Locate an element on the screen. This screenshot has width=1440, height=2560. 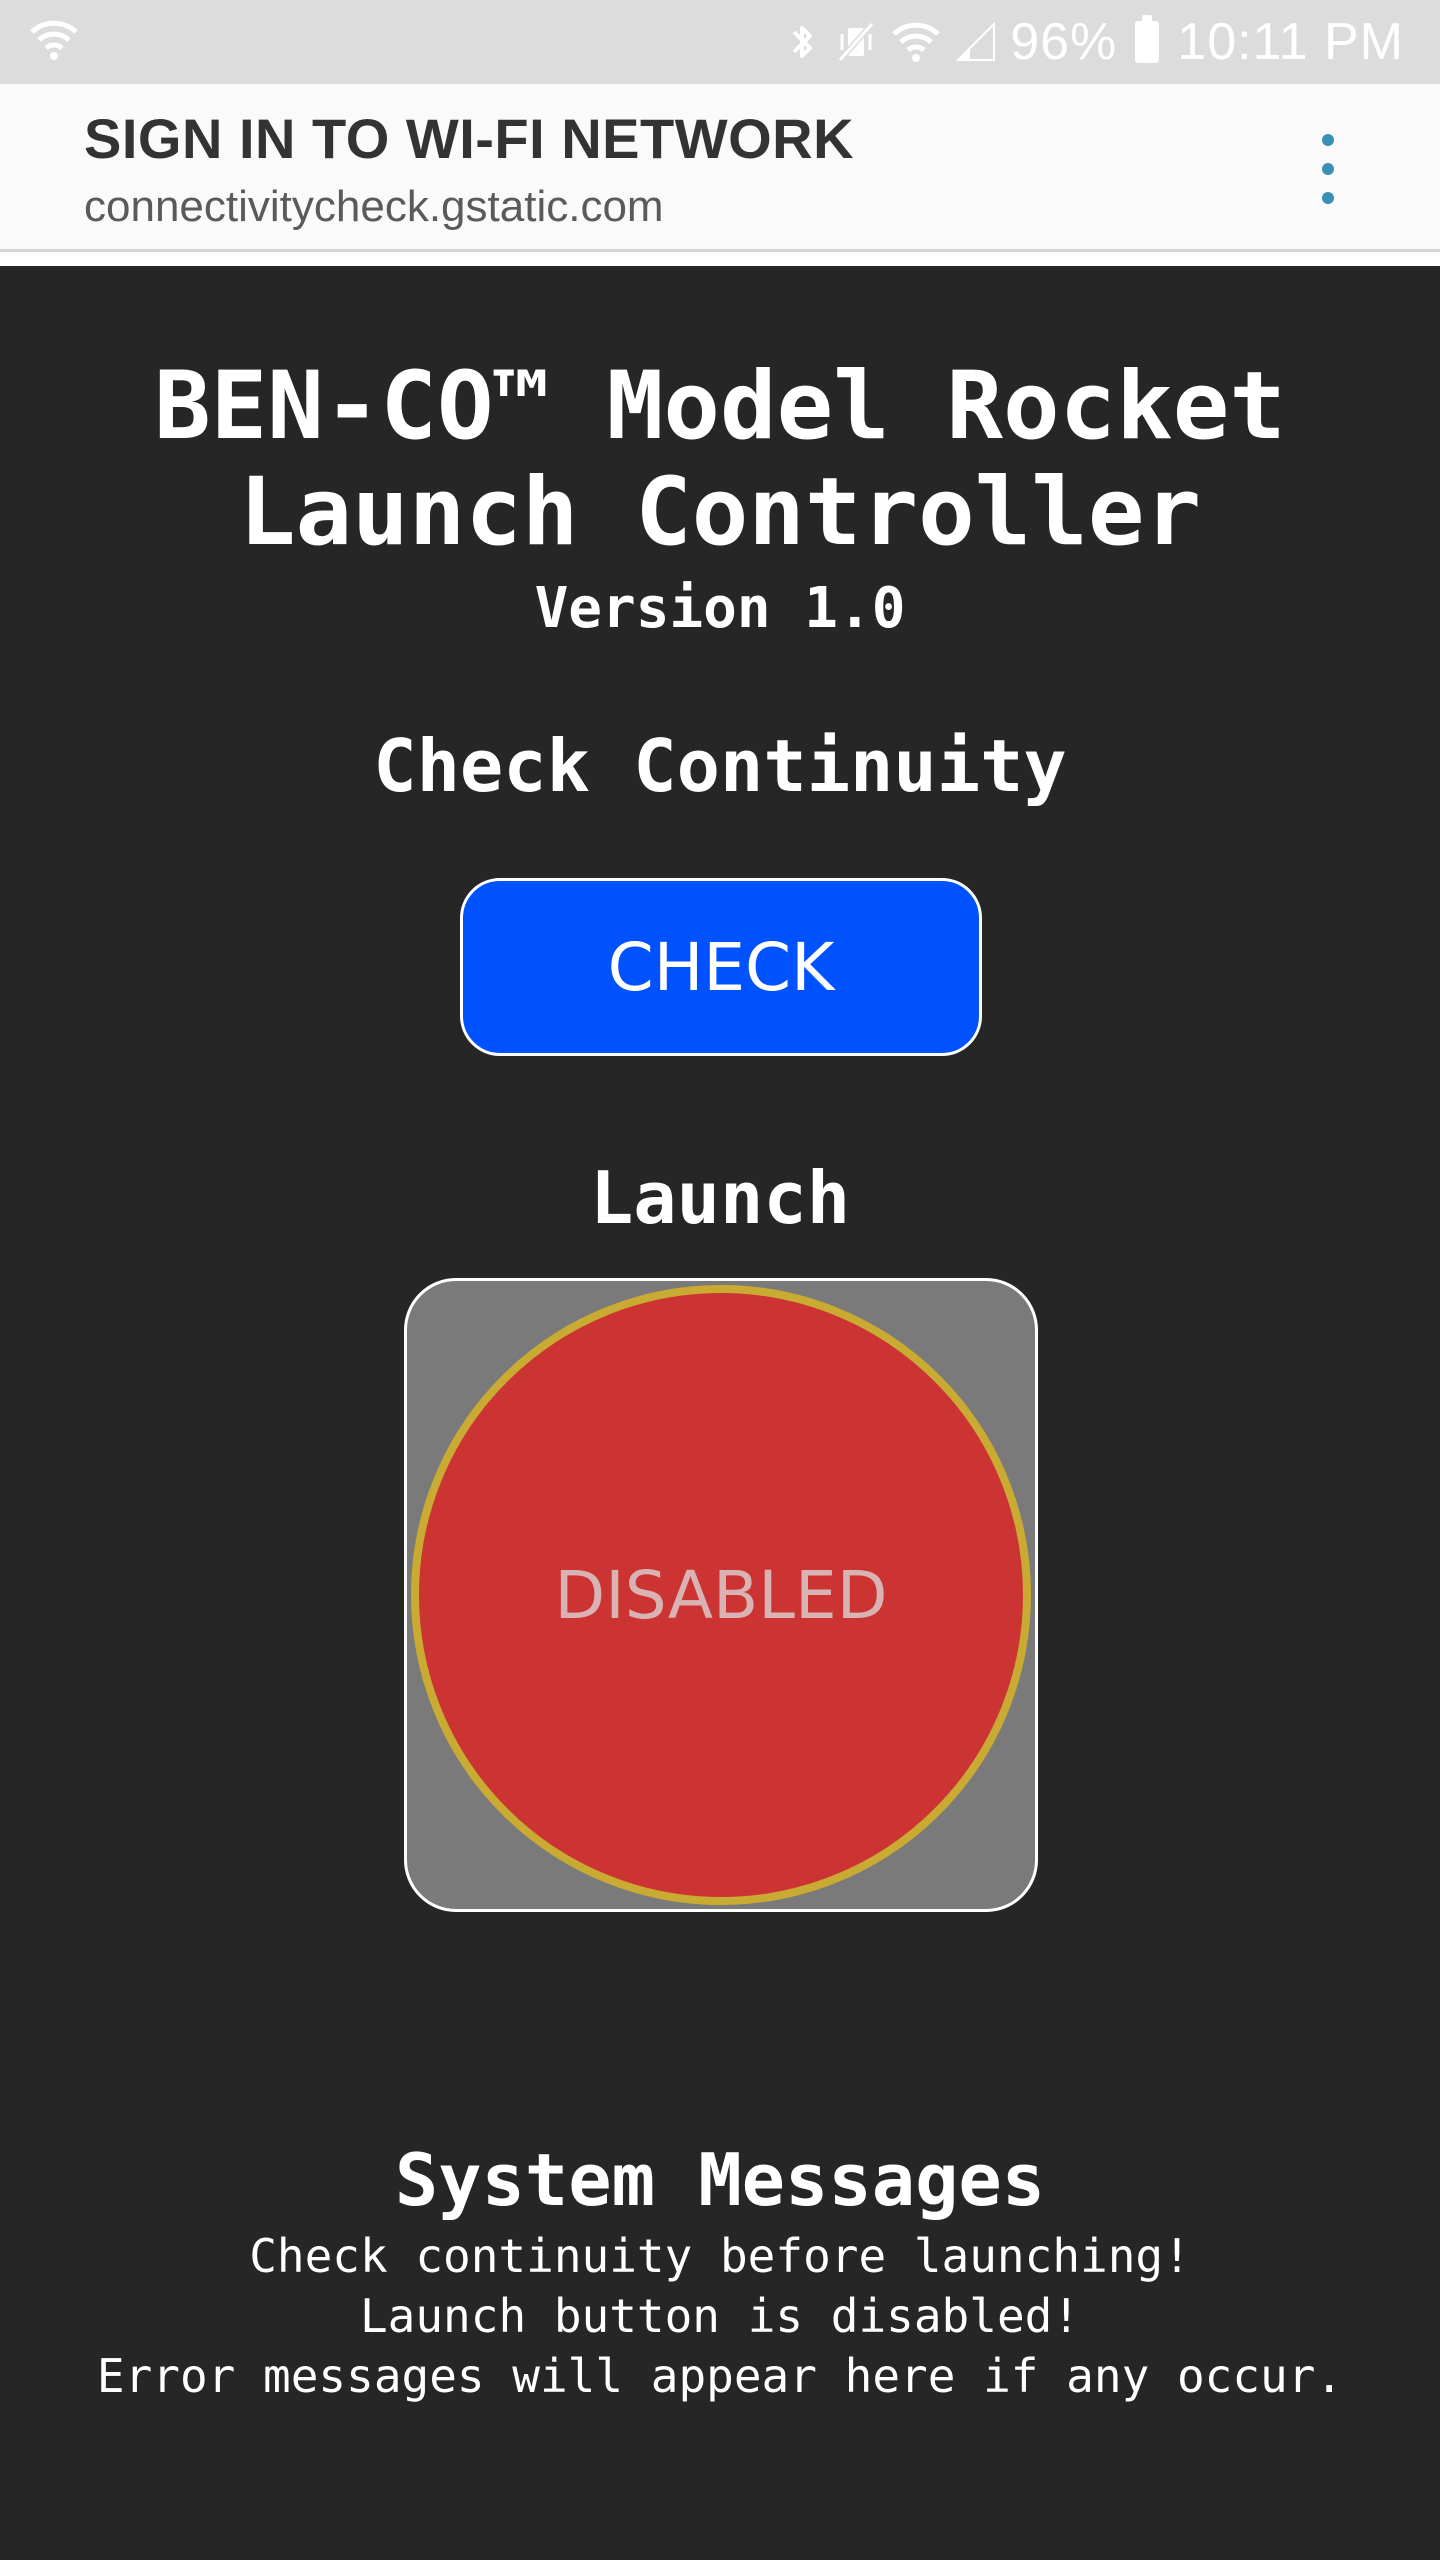
title-line-2: Launch Controller is located at coordinates (720, 512).